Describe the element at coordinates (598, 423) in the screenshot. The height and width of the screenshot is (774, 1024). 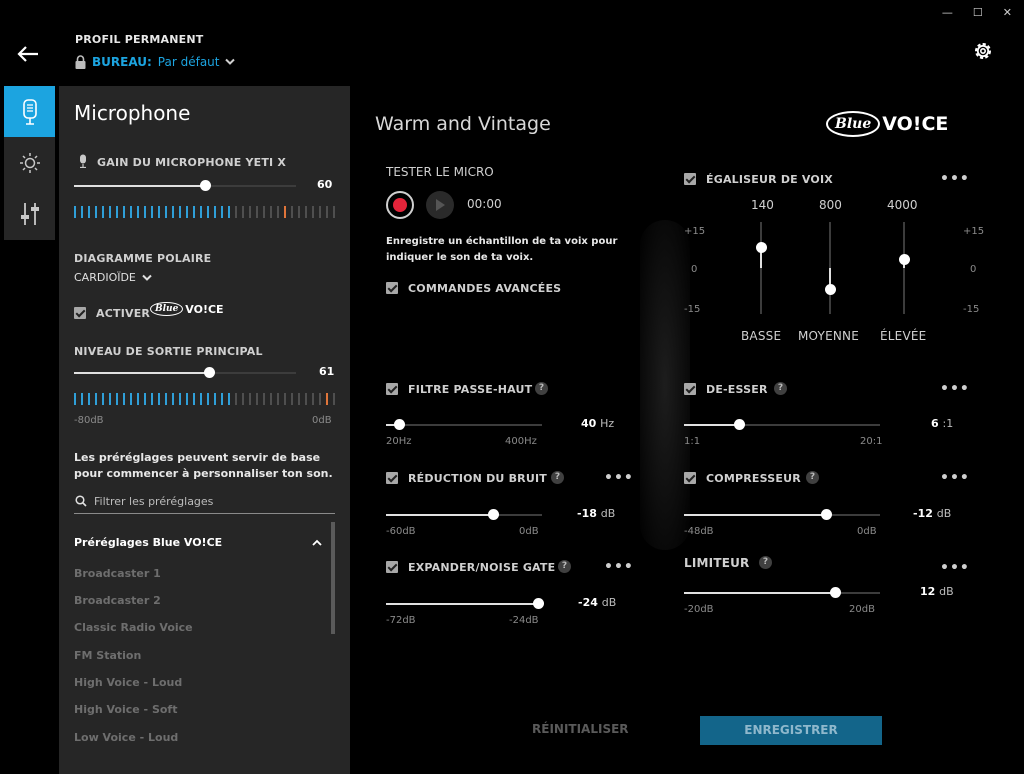
I see `highpass-value: 40 Hz` at that location.